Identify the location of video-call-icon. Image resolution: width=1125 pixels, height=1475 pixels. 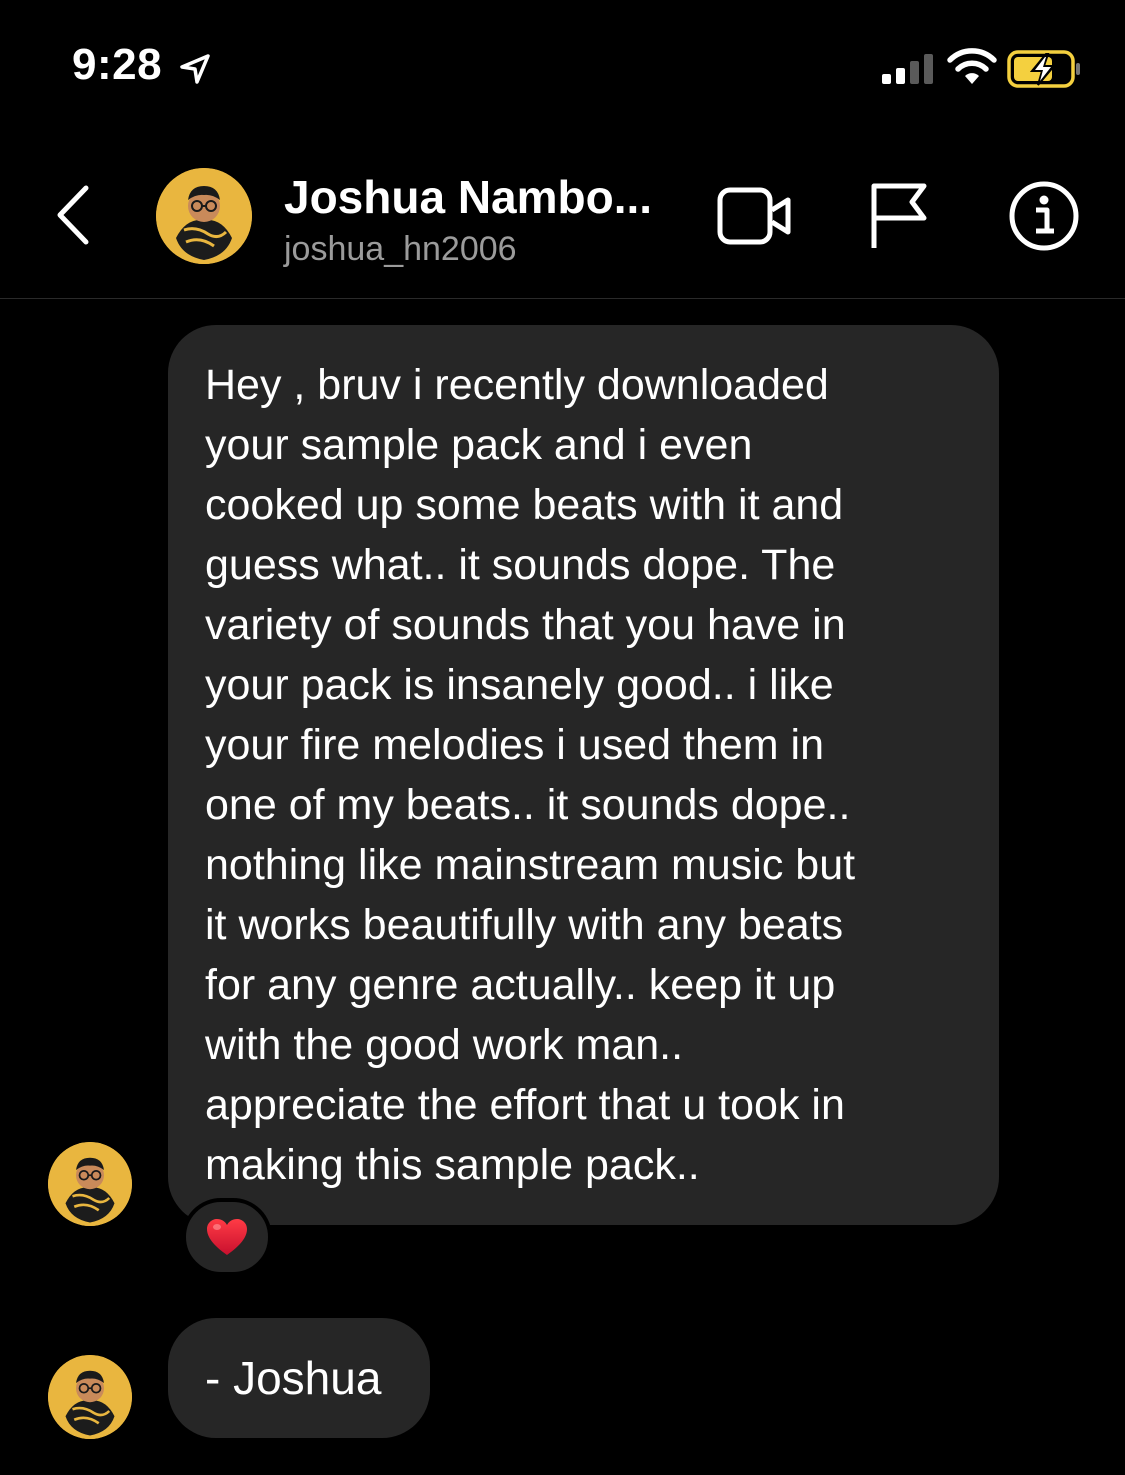
(755, 216).